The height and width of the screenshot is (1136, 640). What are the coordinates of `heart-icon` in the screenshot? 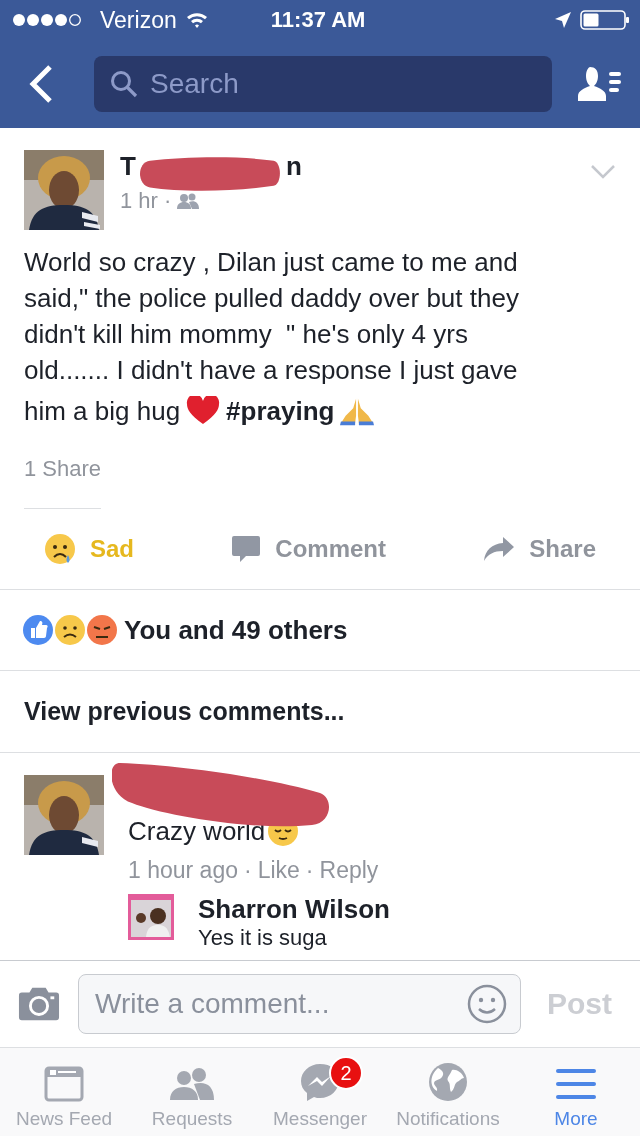 It's located at (203, 411).